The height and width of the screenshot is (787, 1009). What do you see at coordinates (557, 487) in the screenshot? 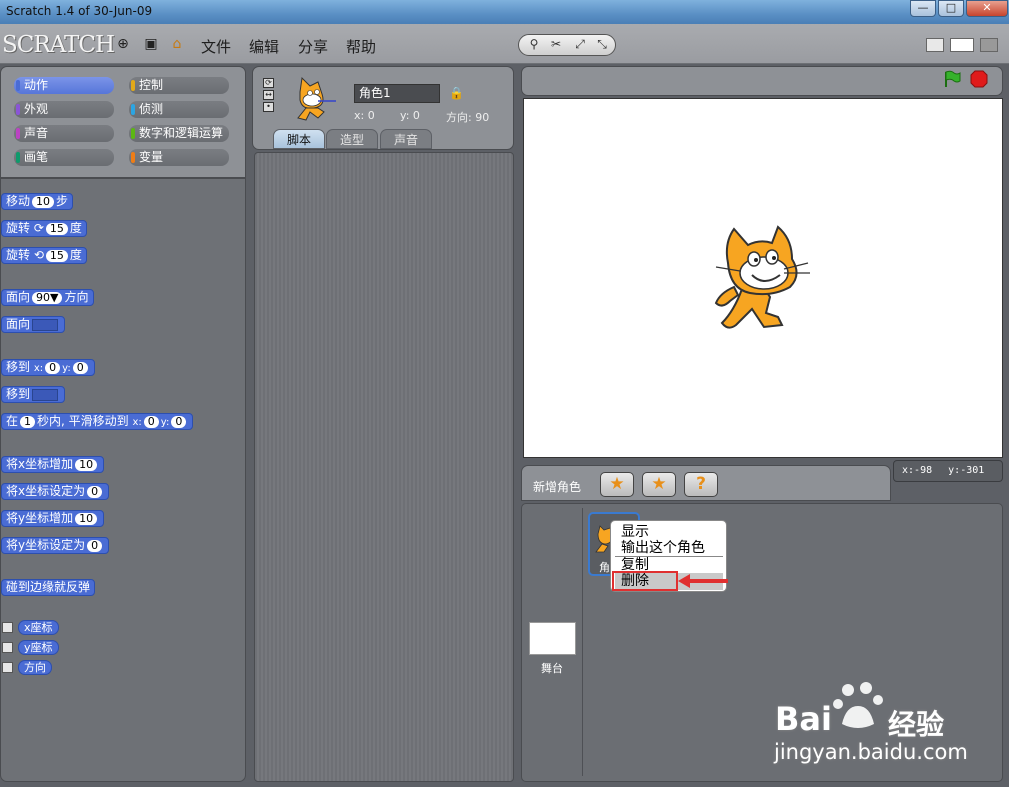
I see `new-sprite-label: 新增角色` at bounding box center [557, 487].